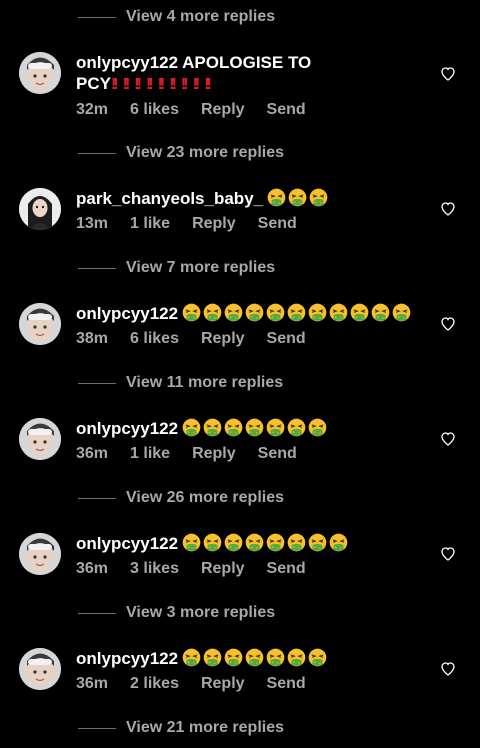 The height and width of the screenshot is (748, 480). Describe the element at coordinates (251, 684) in the screenshot. I see `comment-meta: 36m 2 likes Reply Send` at that location.